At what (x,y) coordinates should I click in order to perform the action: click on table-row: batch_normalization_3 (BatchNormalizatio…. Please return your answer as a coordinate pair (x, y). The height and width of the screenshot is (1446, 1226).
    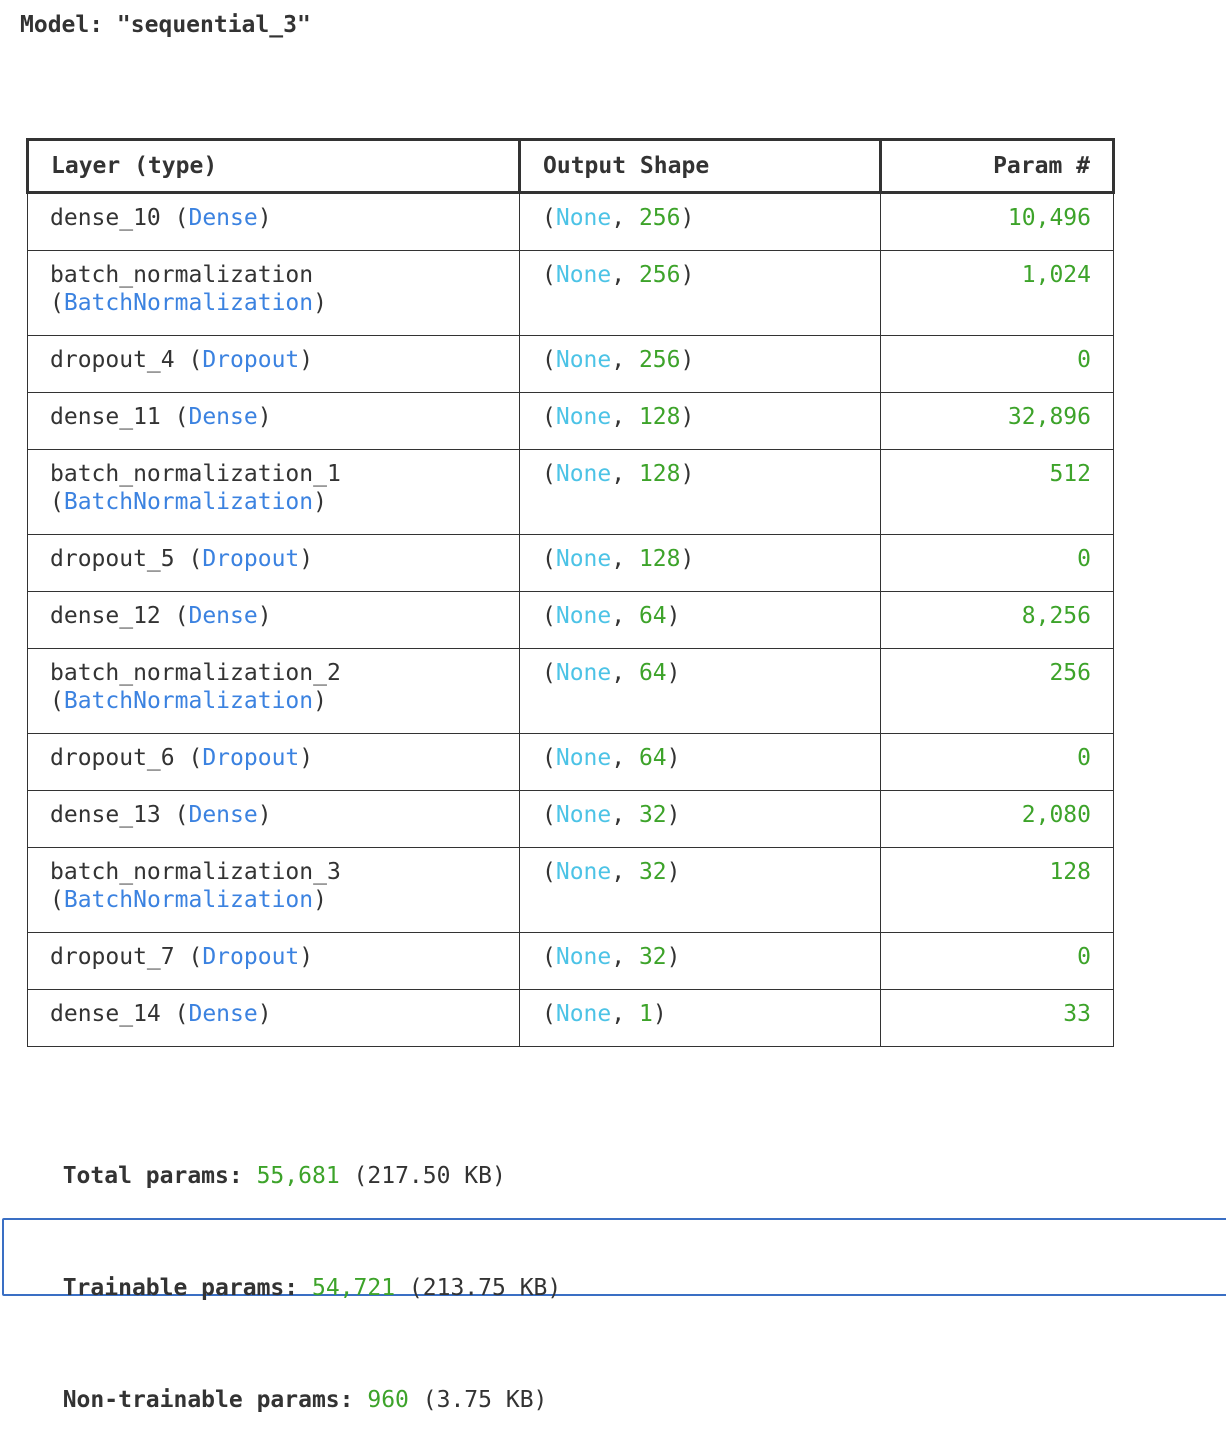
    Looking at the image, I should click on (570, 890).